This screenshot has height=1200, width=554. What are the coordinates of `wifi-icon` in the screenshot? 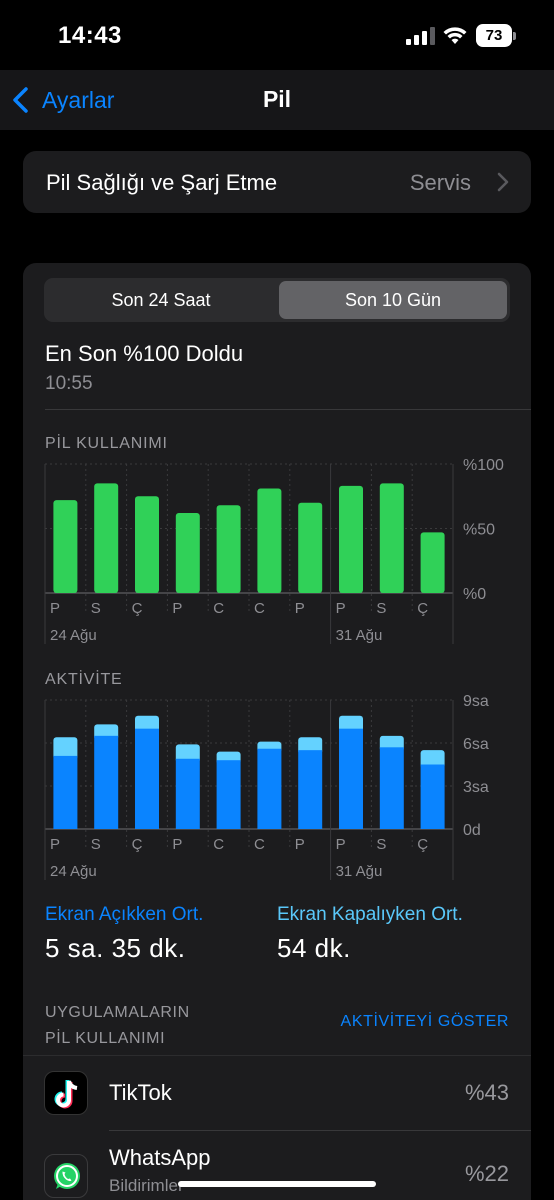 It's located at (455, 35).